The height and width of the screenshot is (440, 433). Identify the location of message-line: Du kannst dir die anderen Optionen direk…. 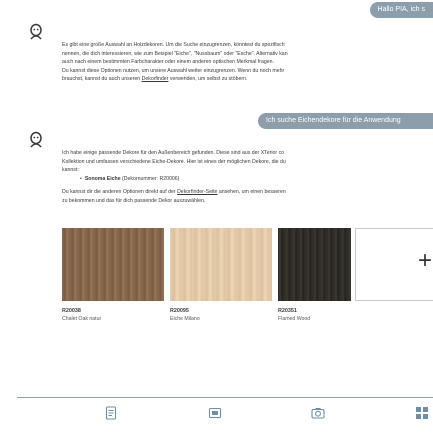
(247, 193).